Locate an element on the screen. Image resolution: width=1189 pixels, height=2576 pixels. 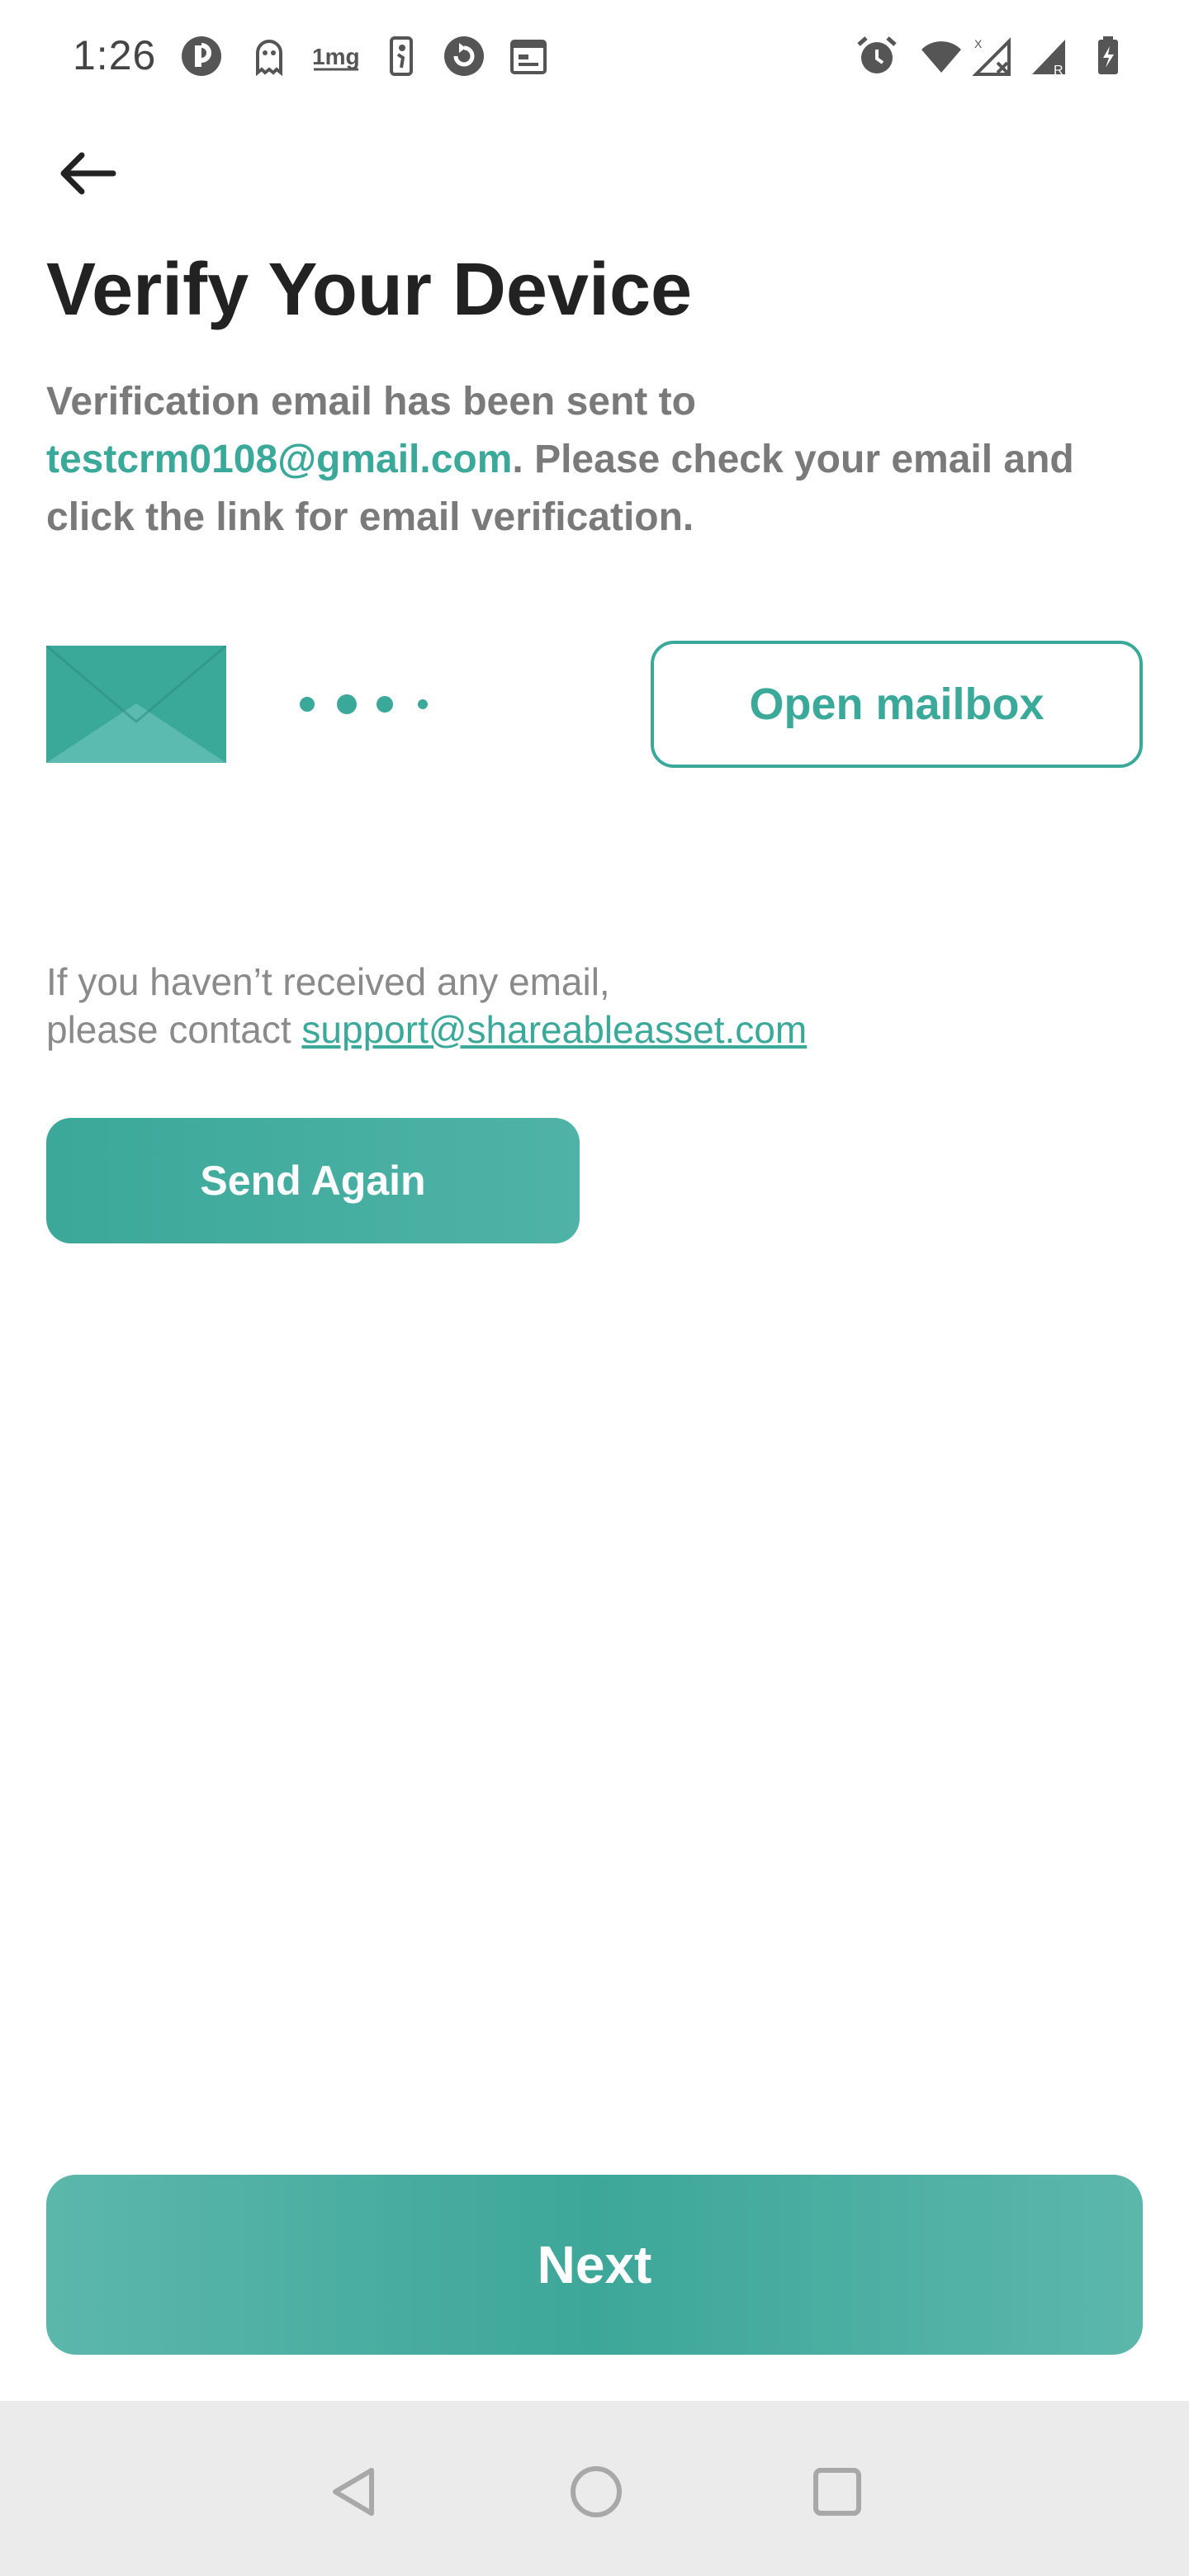
ghost-icon is located at coordinates (269, 56).